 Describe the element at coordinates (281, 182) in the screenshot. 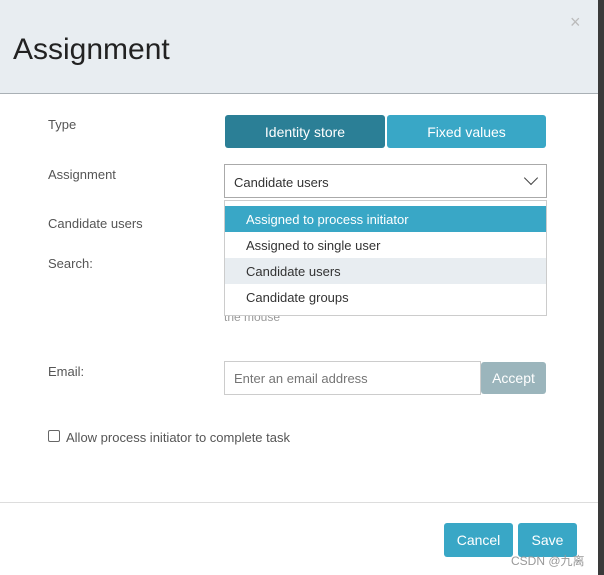

I see `assignment-value: Candidate users` at that location.